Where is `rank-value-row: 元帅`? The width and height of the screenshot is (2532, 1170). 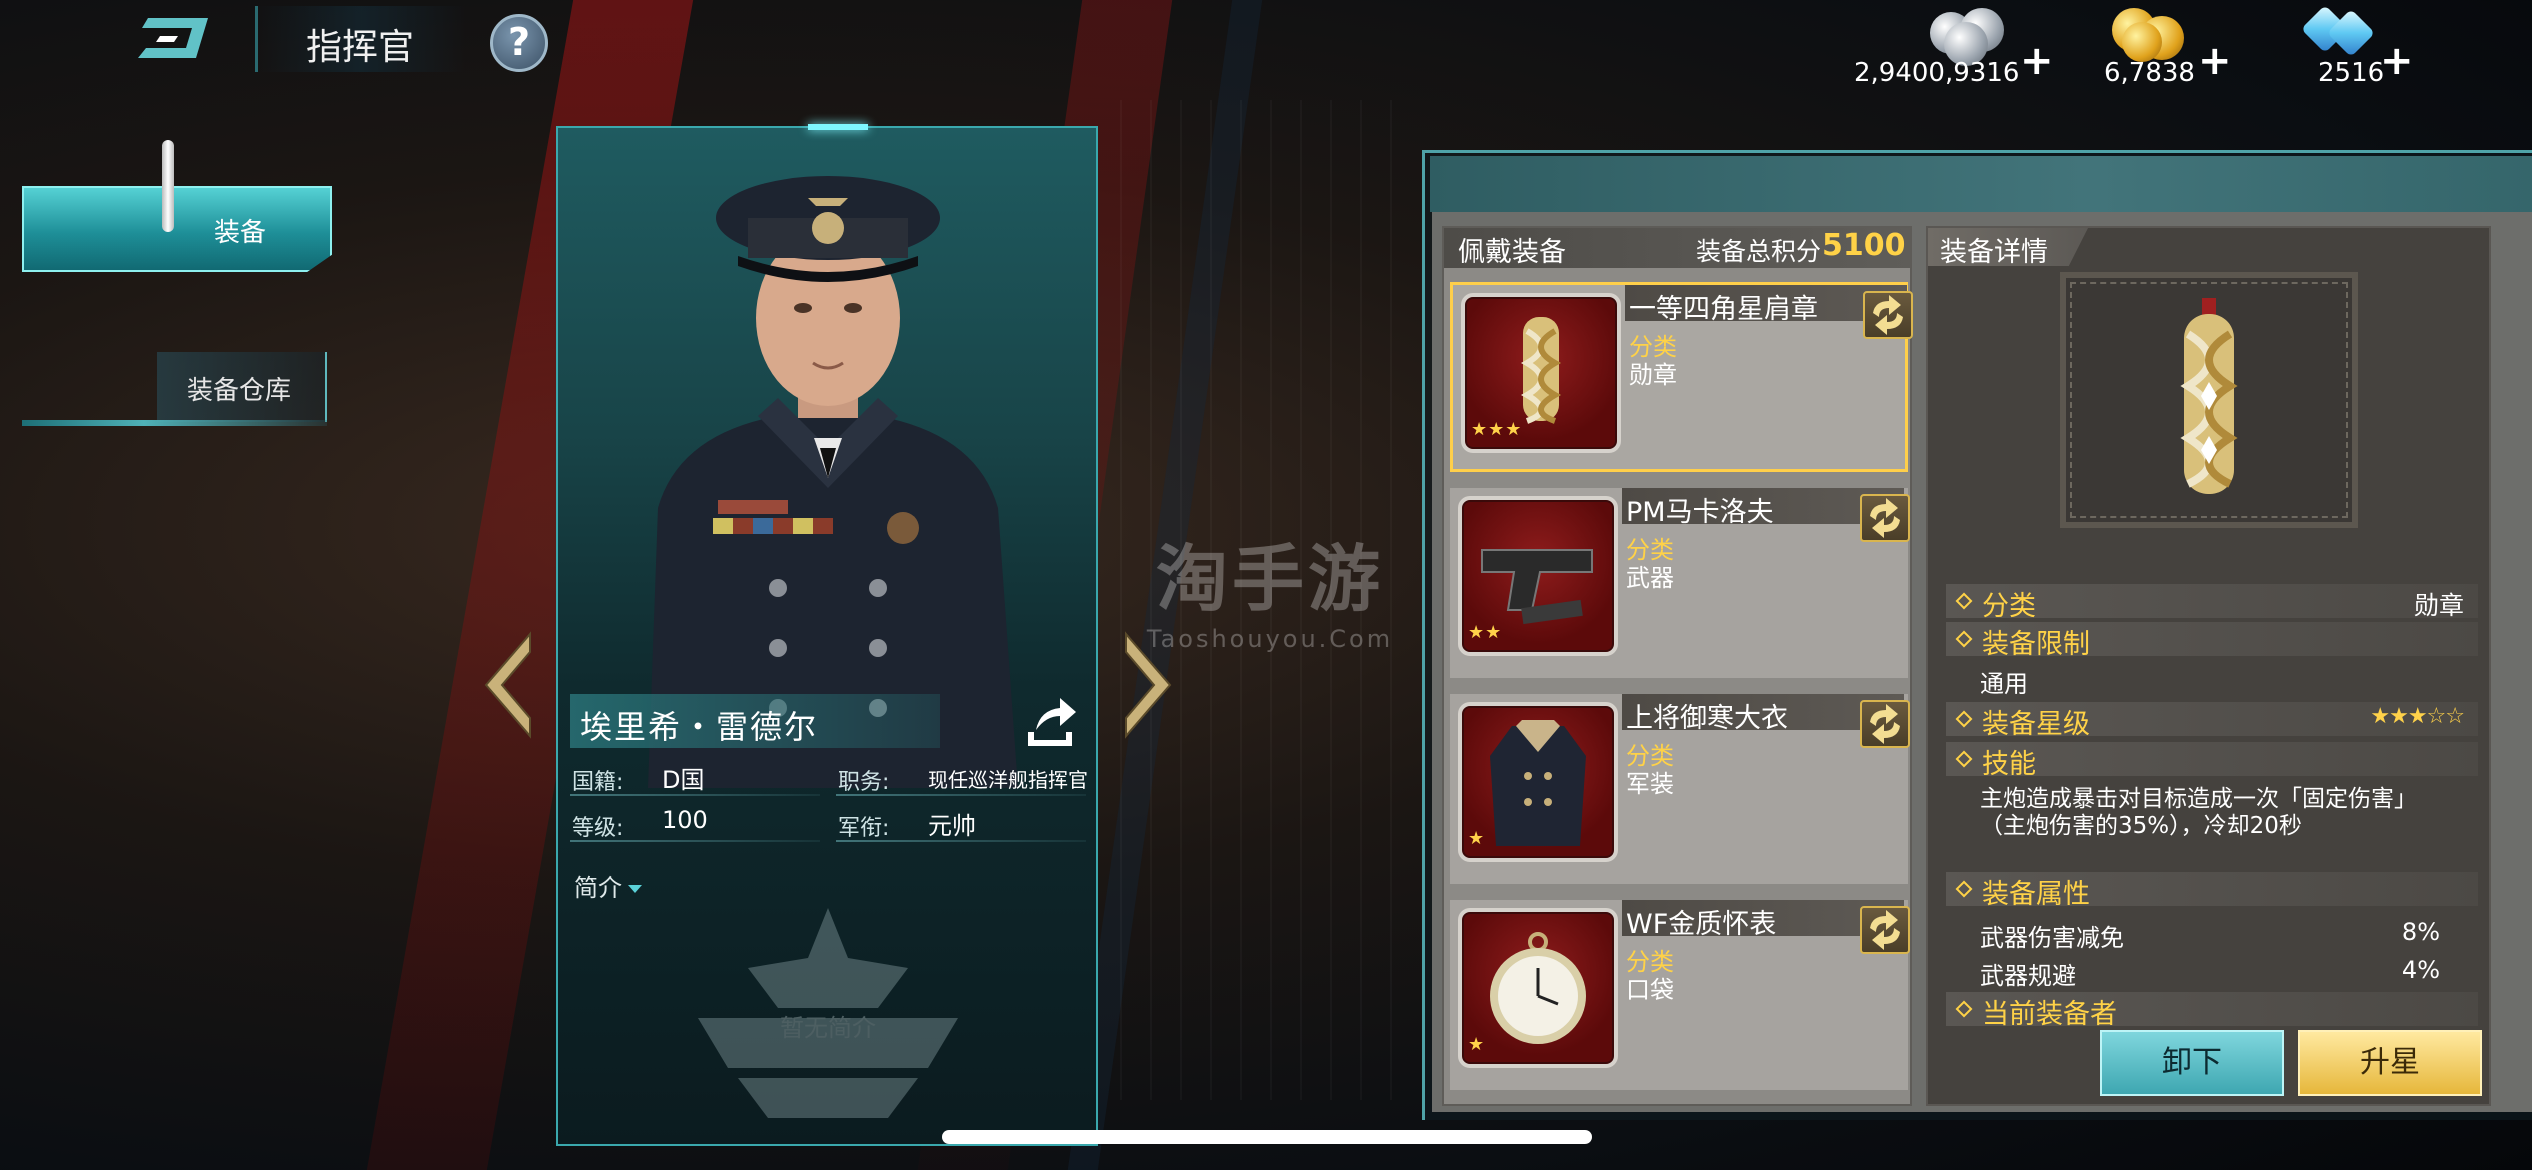 rank-value-row: 元帅 is located at coordinates (952, 823).